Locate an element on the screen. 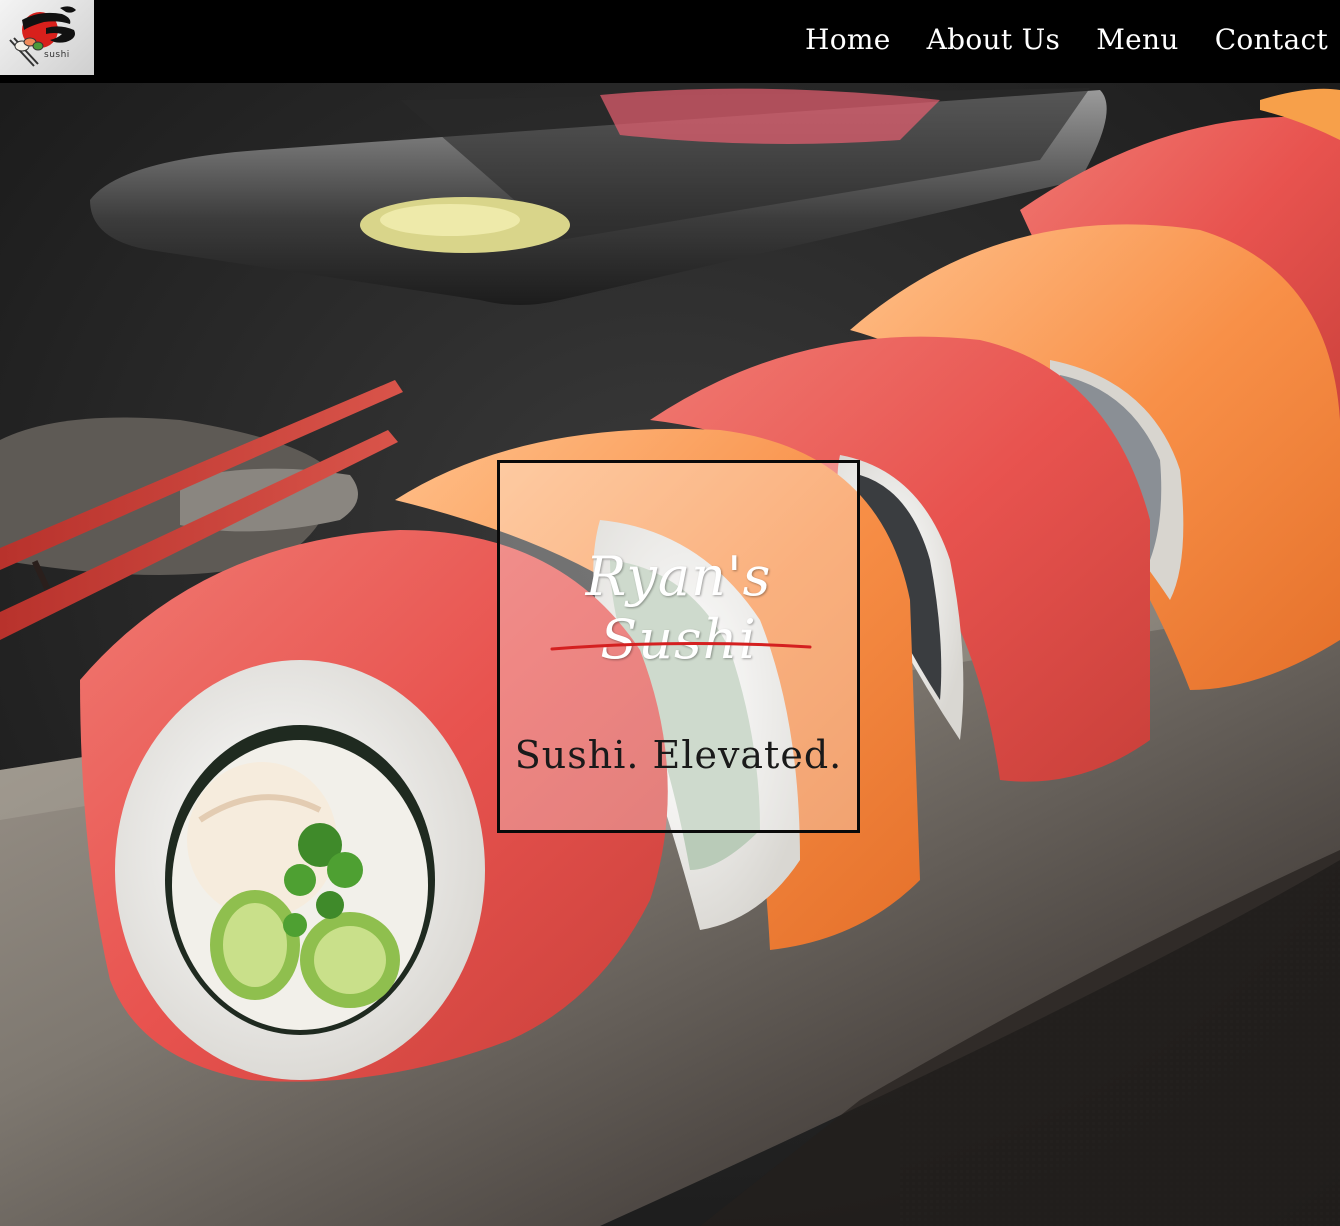 This screenshot has height=1226, width=1340. hero-title-box: Ryan's Sushi Sushi. Elevated. is located at coordinates (678, 646).